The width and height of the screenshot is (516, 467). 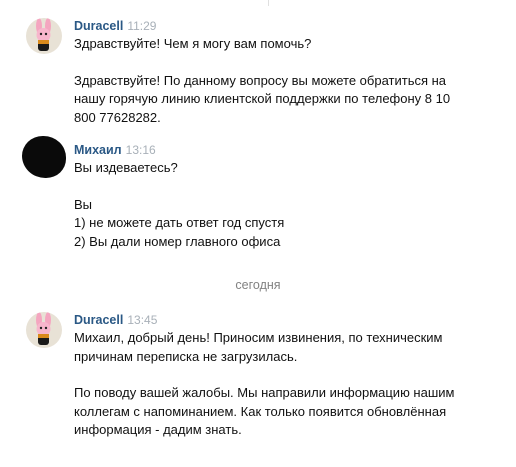 What do you see at coordinates (177, 241) in the screenshot?
I see `message-text: 2) Вы дали номер главного офиса` at bounding box center [177, 241].